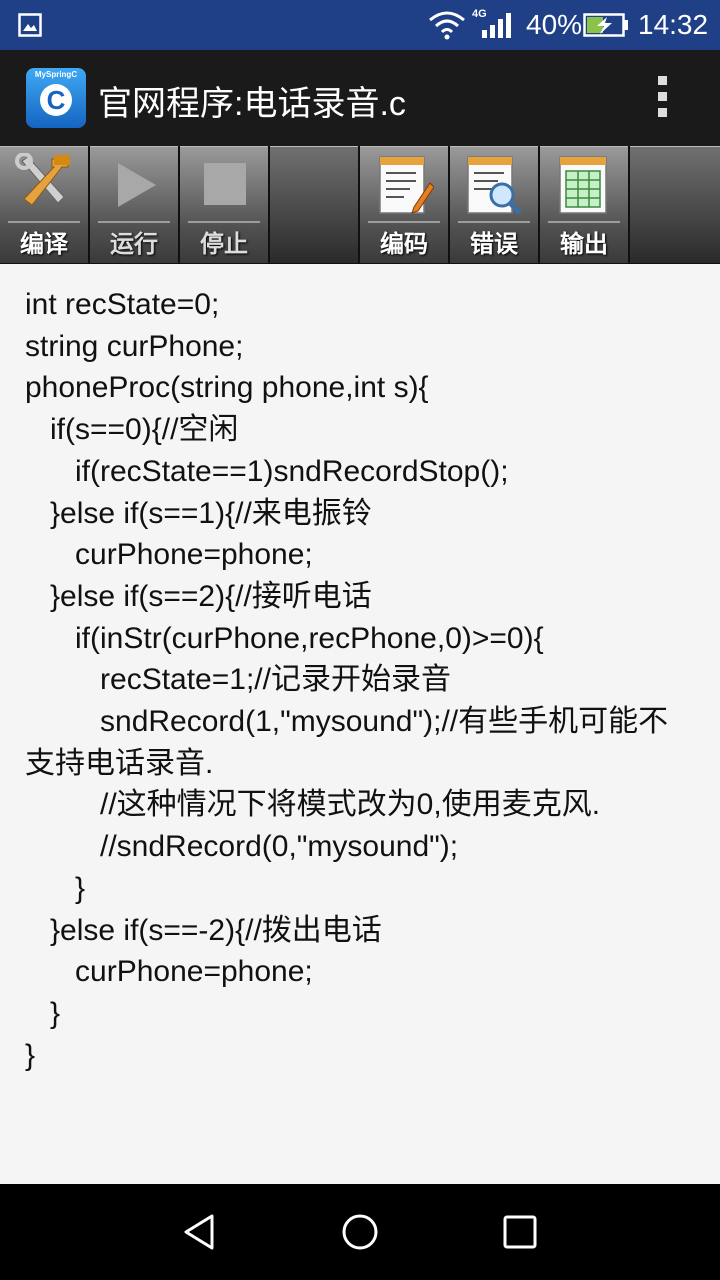  I want to click on app-logo: MySpringC C, so click(56, 98).